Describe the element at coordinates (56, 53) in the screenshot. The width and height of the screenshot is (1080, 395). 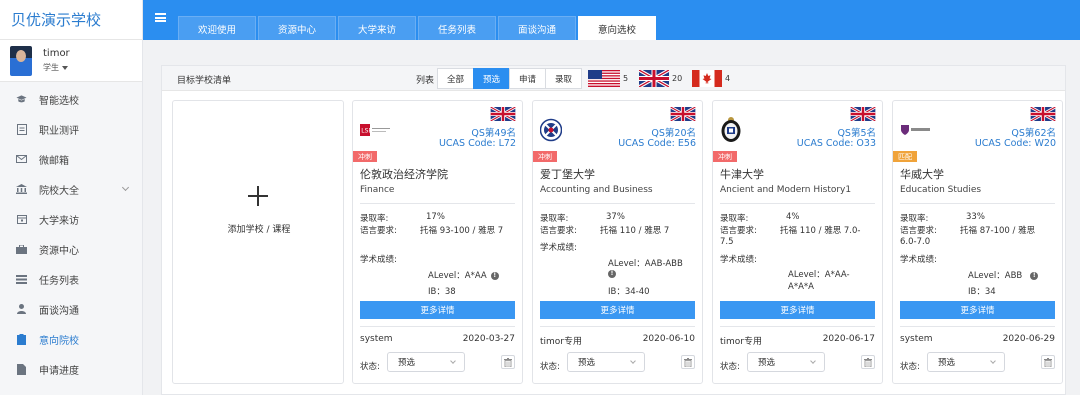
I see `user-name: timor` at that location.